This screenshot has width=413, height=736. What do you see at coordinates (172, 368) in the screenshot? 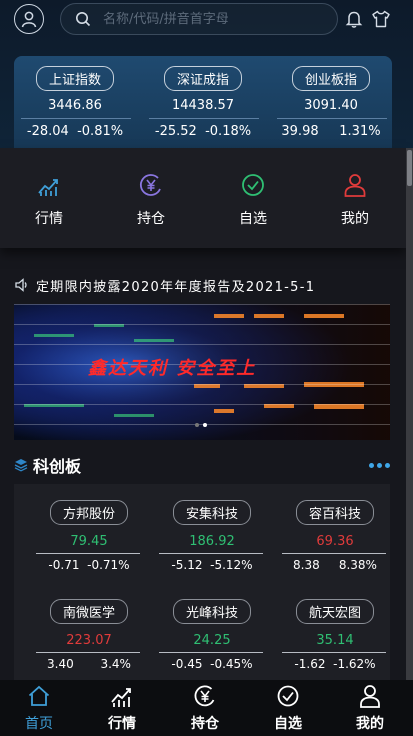
I see `banner-slogan: 鑫达天利 安全至上` at bounding box center [172, 368].